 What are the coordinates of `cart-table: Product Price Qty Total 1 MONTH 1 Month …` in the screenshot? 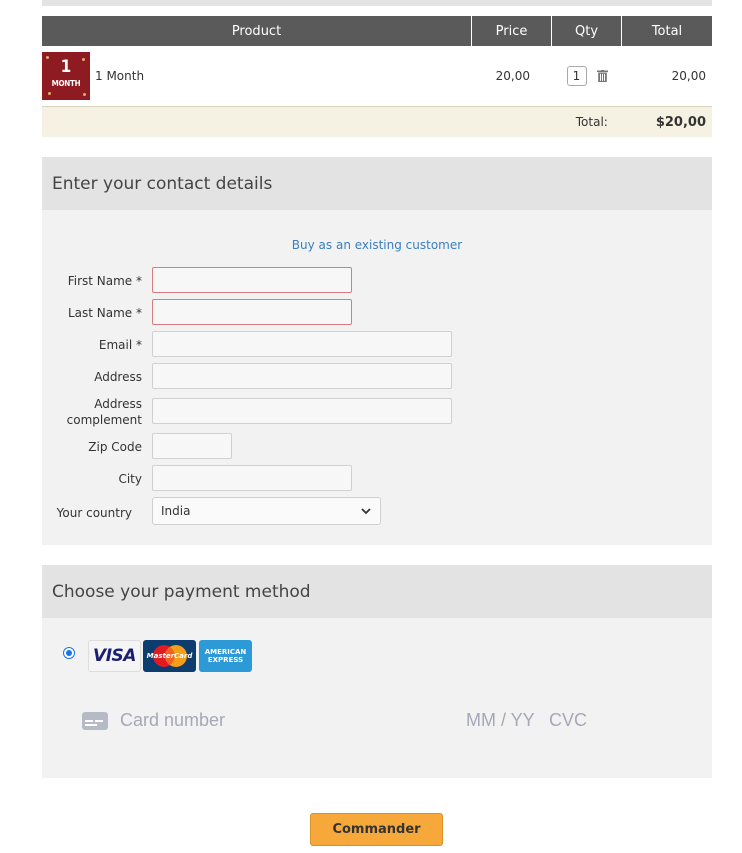 It's located at (377, 76).